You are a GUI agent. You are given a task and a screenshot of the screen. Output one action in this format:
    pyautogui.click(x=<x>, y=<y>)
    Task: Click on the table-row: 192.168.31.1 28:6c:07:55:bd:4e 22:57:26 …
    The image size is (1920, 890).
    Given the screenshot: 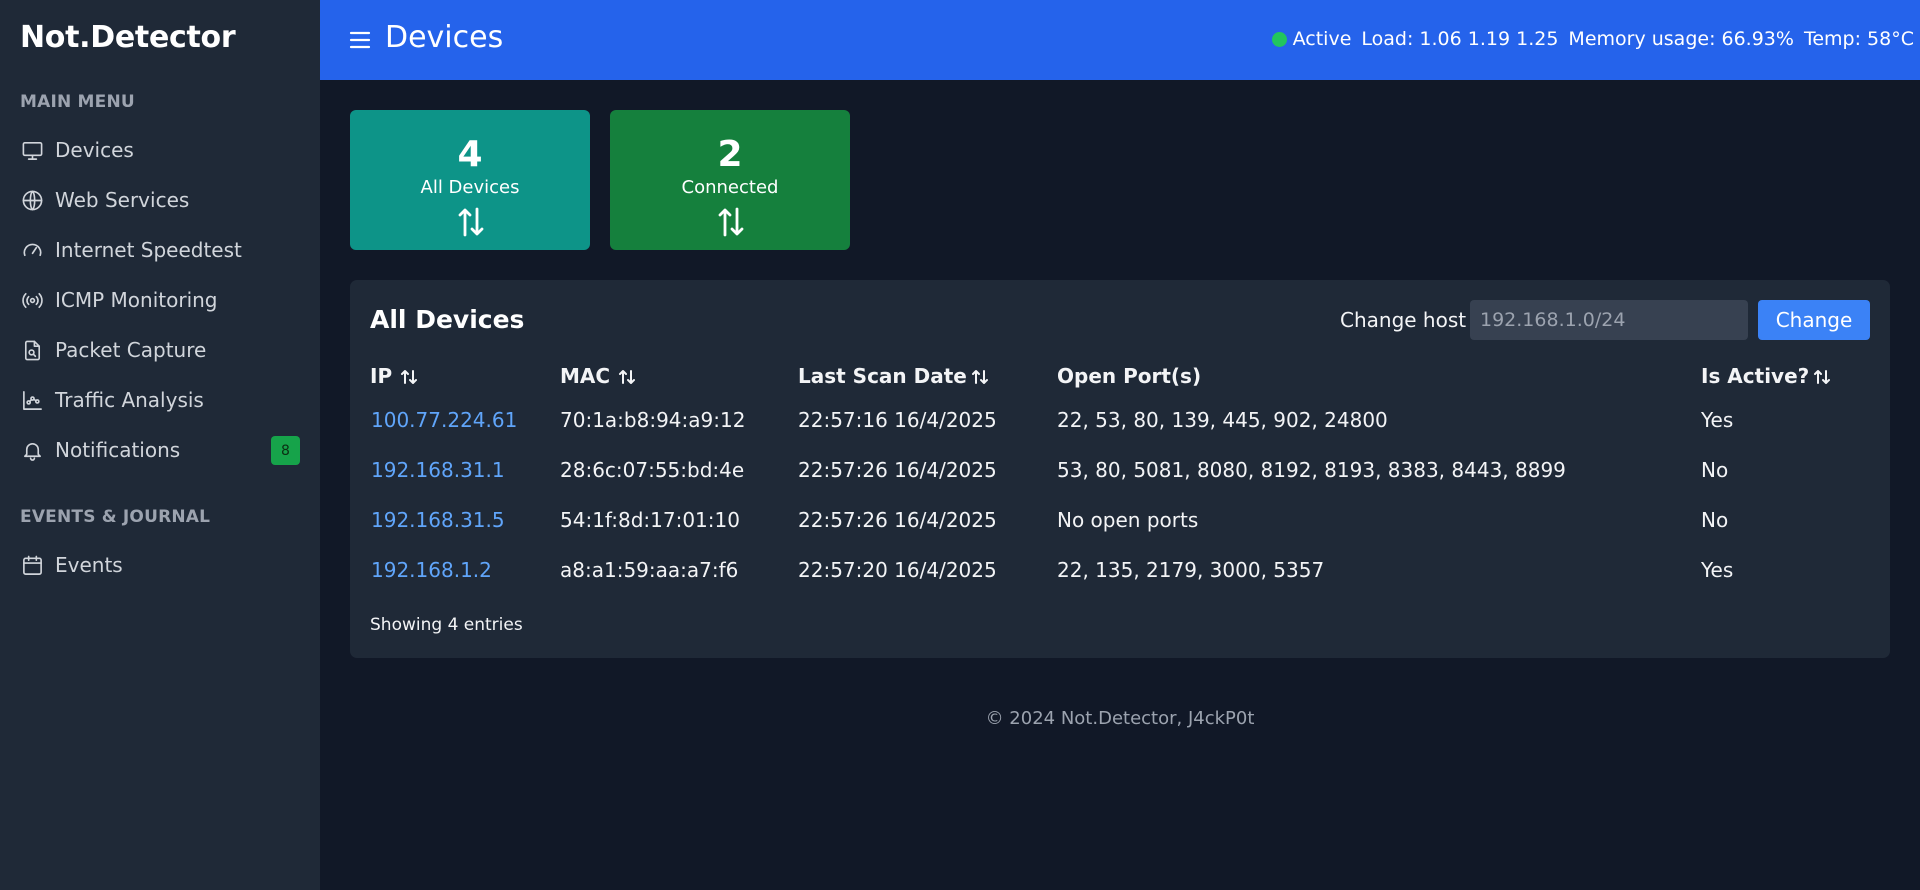 What is the action you would take?
    pyautogui.click(x=1120, y=483)
    